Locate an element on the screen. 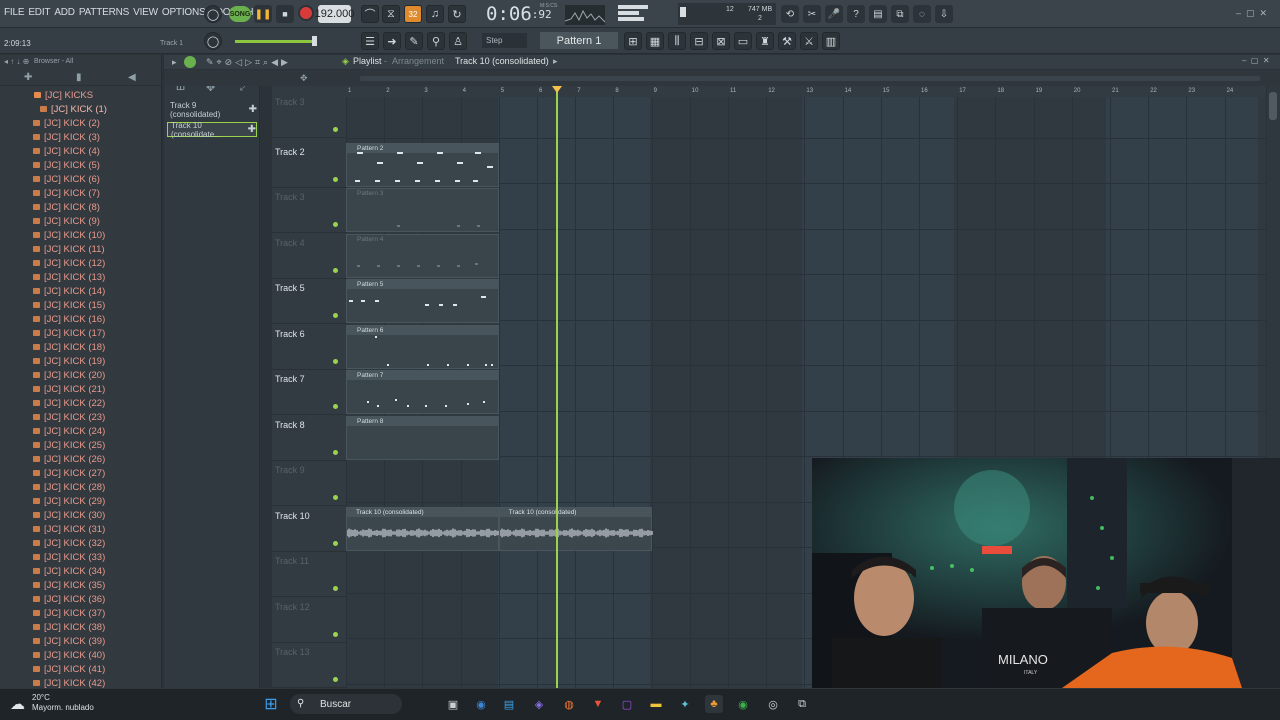 The image size is (1280, 720). browser-item: [JC] KICK (42) is located at coordinates (81, 682).